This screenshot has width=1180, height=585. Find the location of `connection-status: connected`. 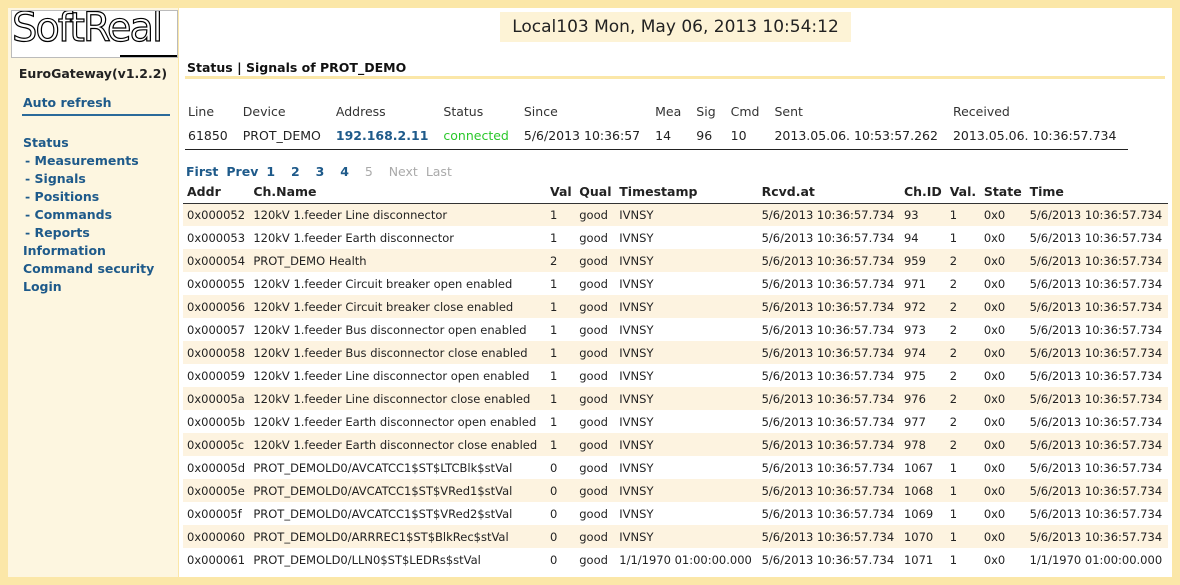

connection-status: connected is located at coordinates (480, 136).